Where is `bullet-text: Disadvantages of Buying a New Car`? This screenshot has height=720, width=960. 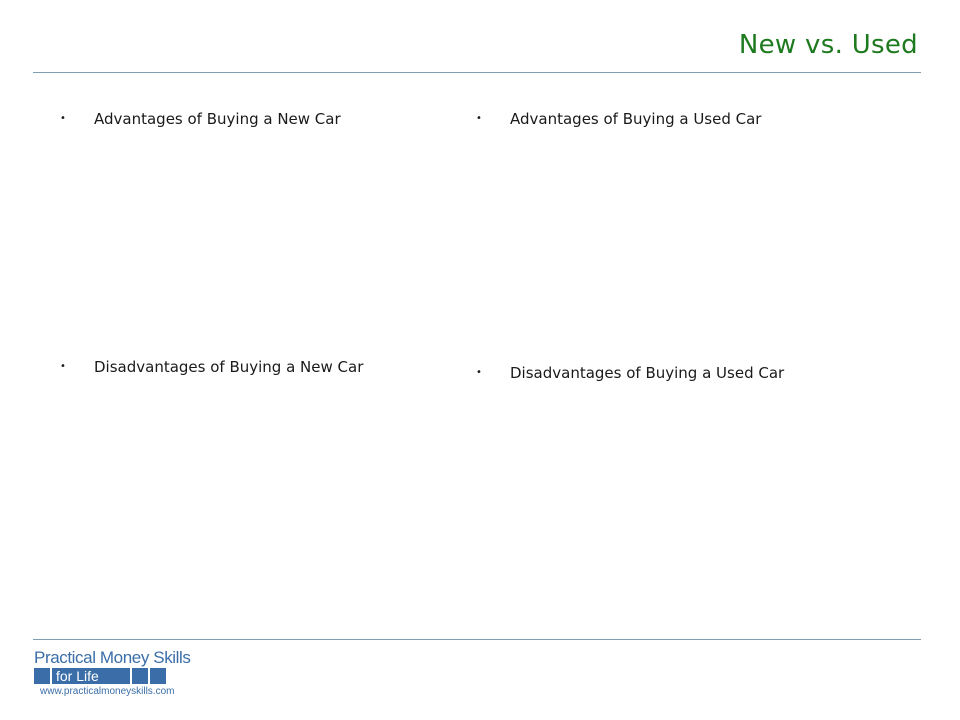
bullet-text: Disadvantages of Buying a New Car is located at coordinates (229, 367).